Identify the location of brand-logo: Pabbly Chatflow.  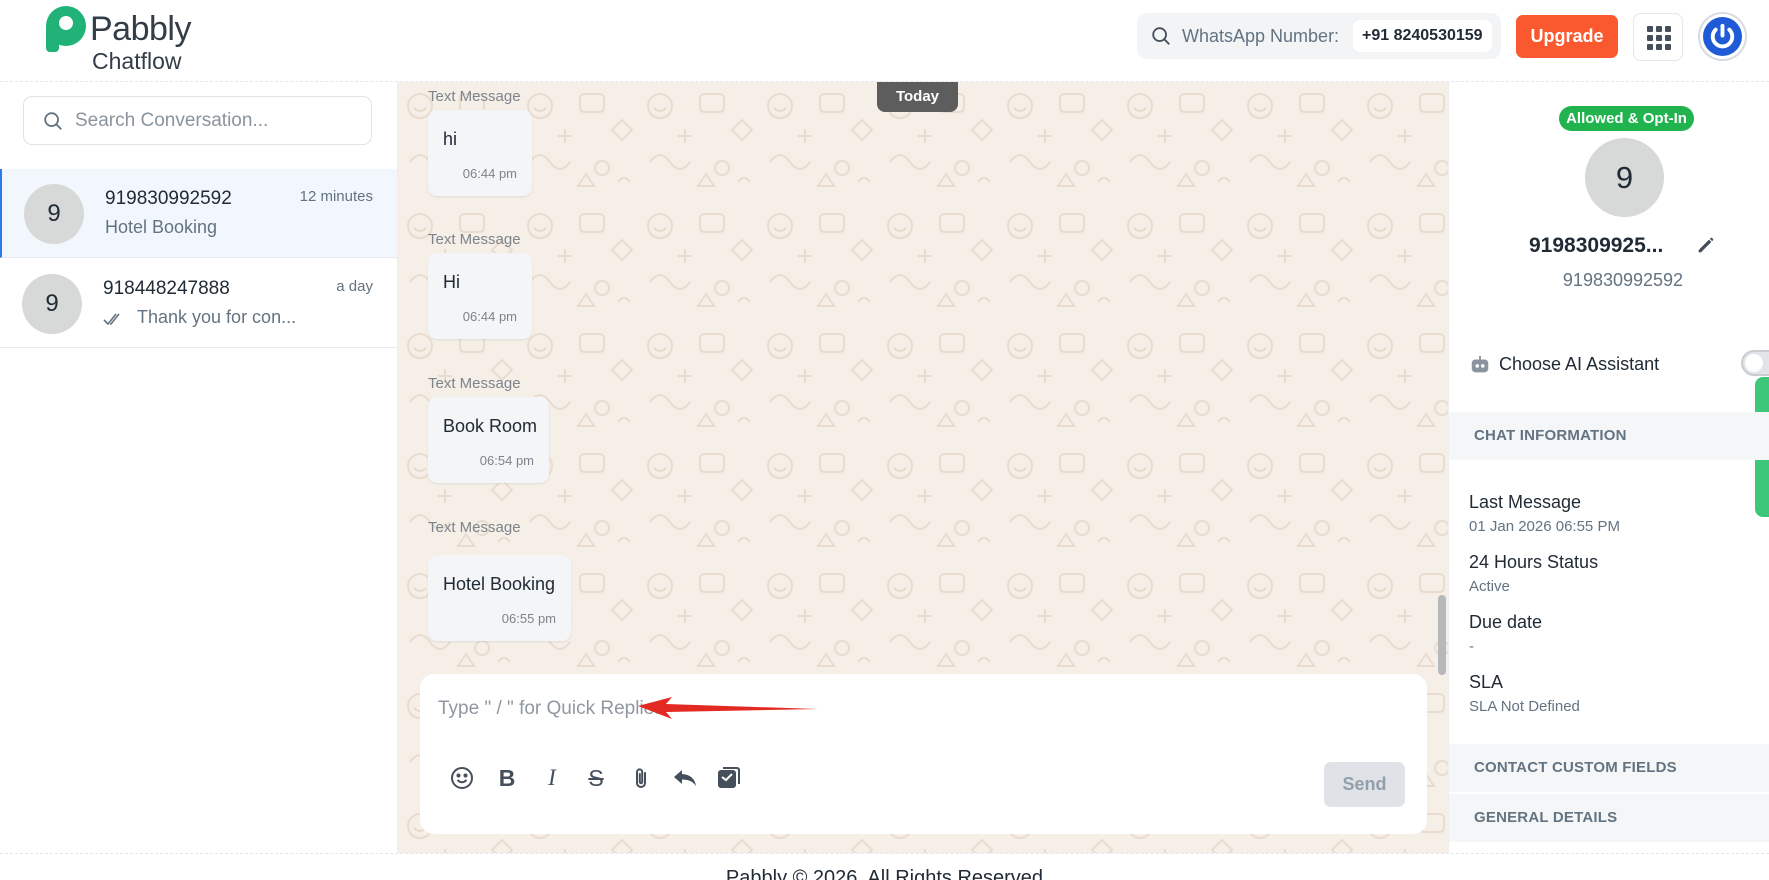
(126, 40).